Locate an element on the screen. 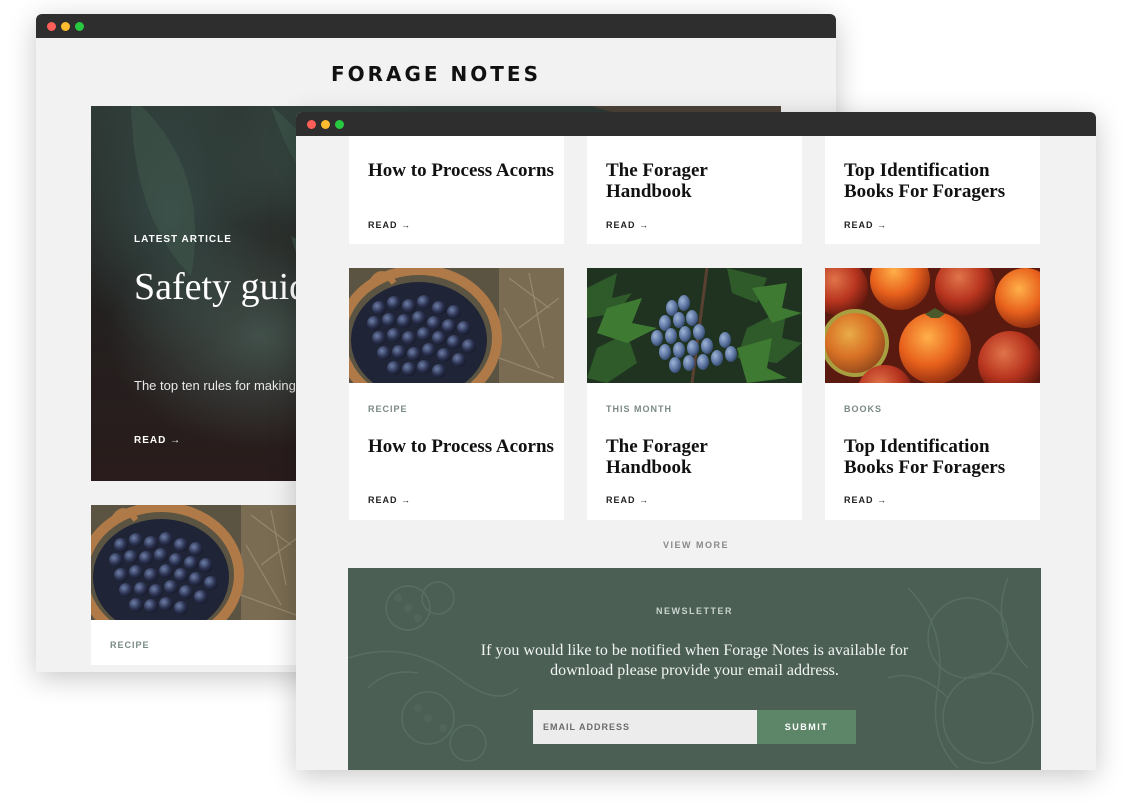 The height and width of the screenshot is (810, 1132). card-category: BOOKS is located at coordinates (863, 409).